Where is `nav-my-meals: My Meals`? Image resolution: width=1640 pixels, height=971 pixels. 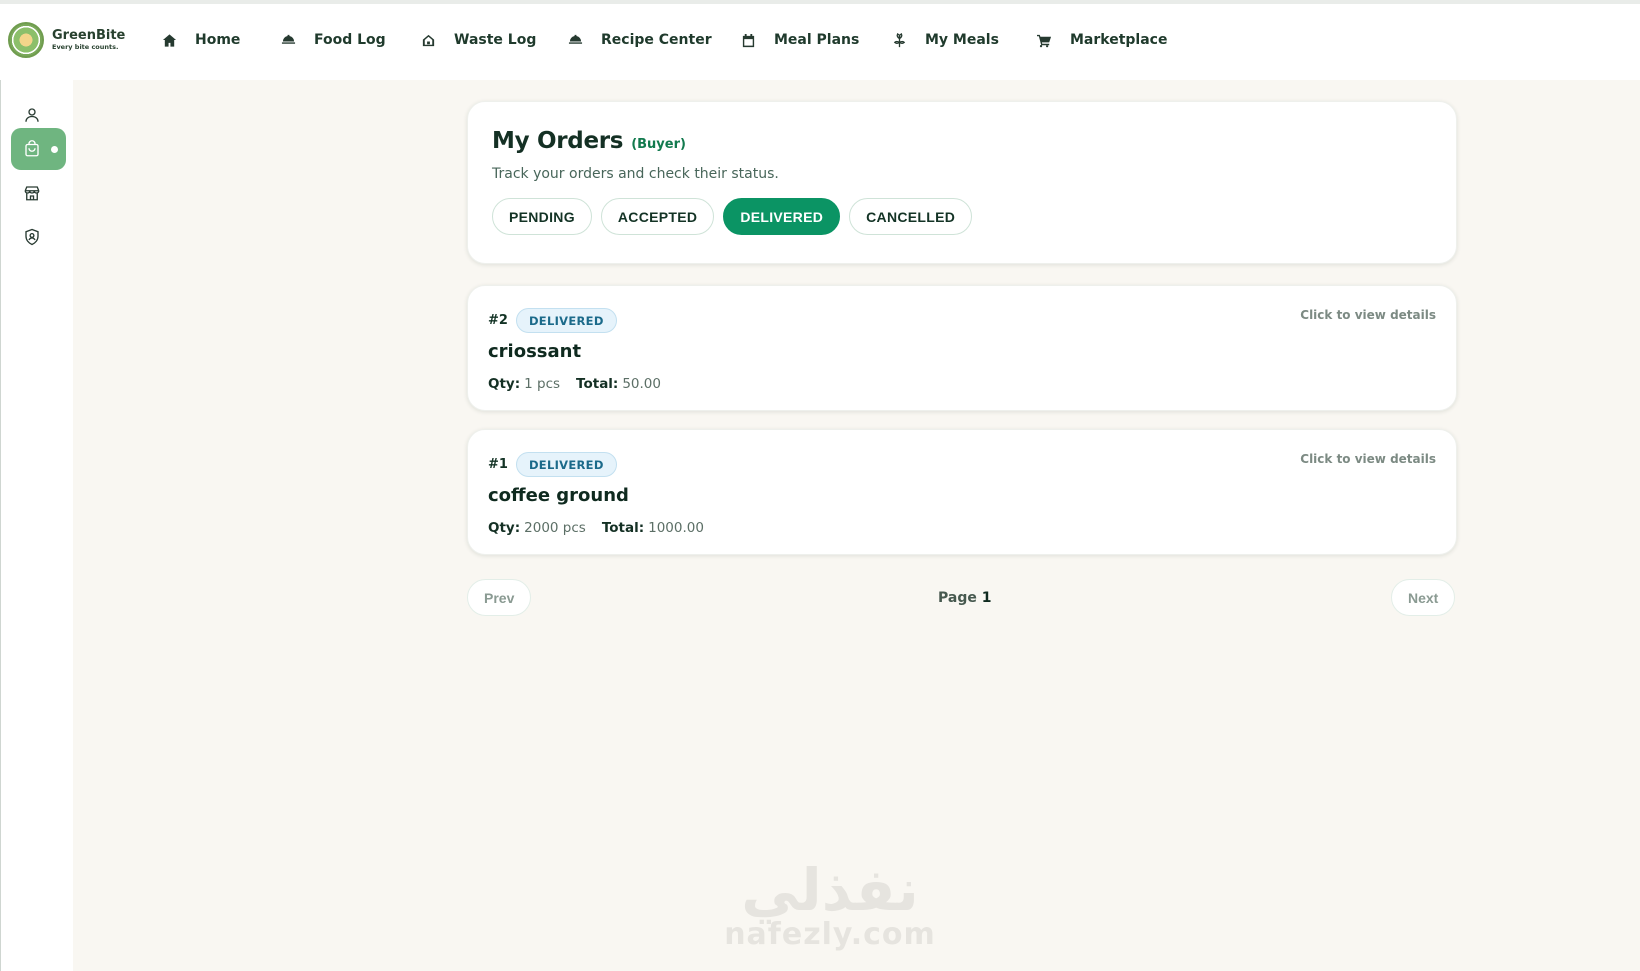
nav-my-meals: My Meals is located at coordinates (945, 40).